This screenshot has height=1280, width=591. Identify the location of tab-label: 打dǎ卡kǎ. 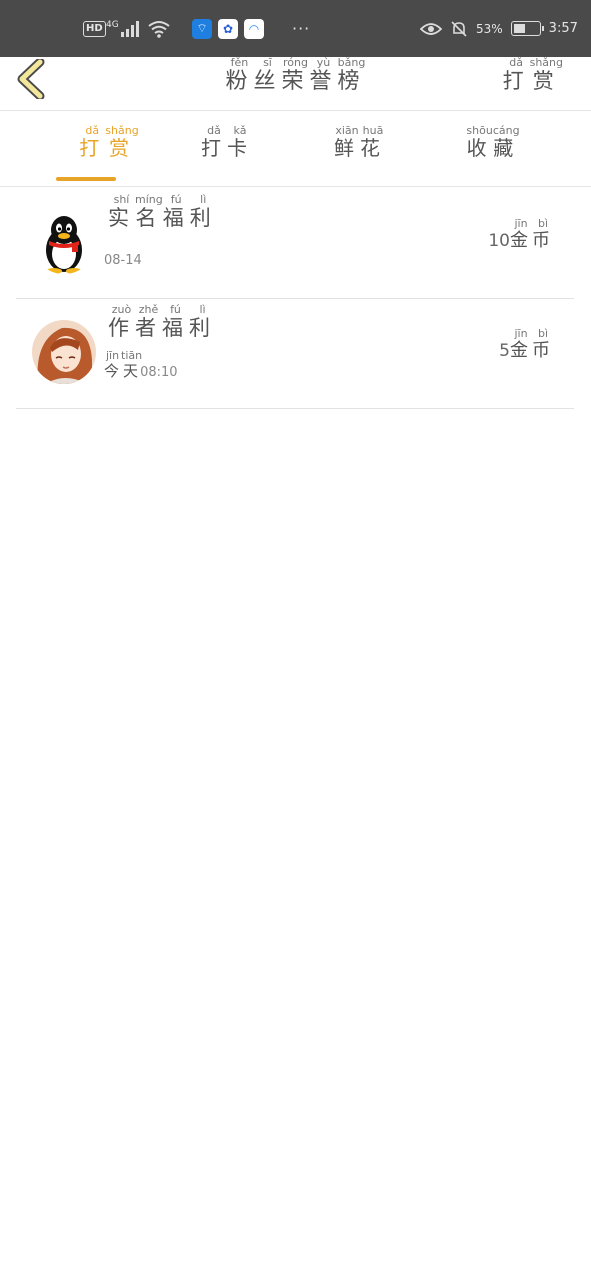
(227, 142).